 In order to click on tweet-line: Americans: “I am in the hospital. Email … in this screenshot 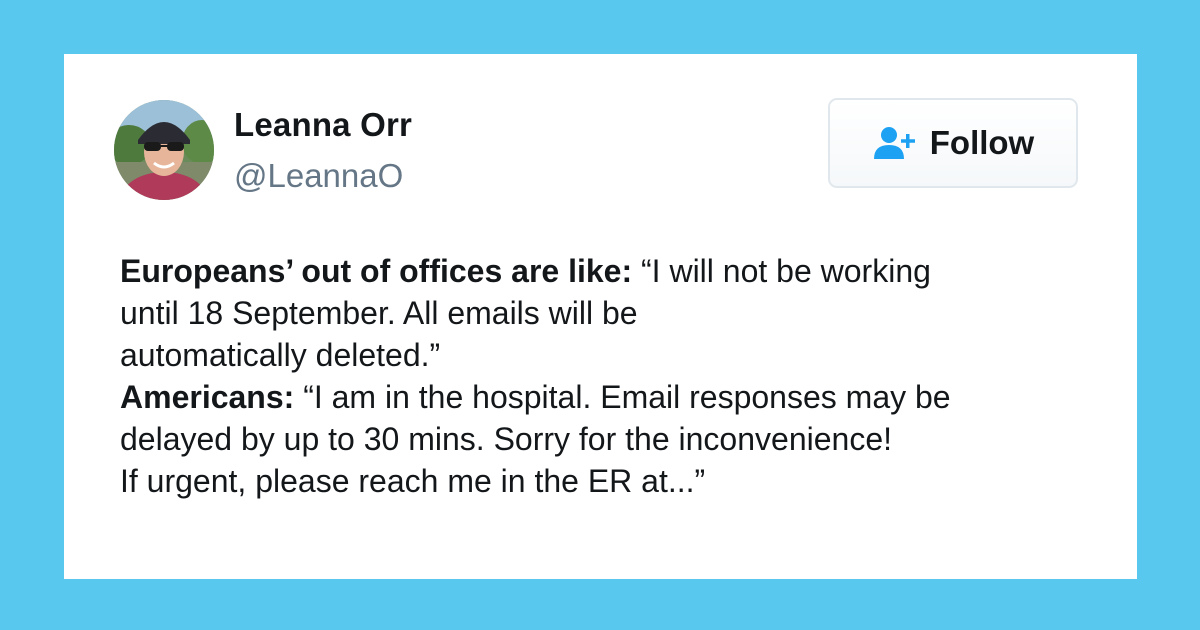, I will do `click(615, 397)`.